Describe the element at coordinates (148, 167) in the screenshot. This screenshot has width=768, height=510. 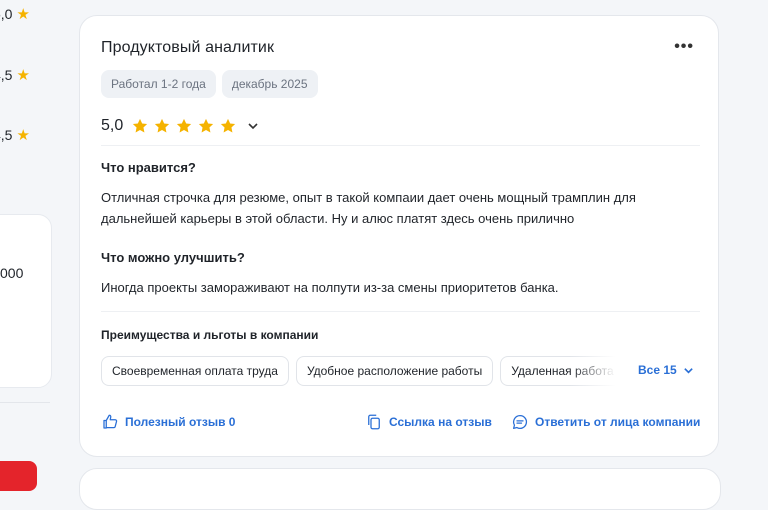
I see `likes-heading: Что нравится?` at that location.